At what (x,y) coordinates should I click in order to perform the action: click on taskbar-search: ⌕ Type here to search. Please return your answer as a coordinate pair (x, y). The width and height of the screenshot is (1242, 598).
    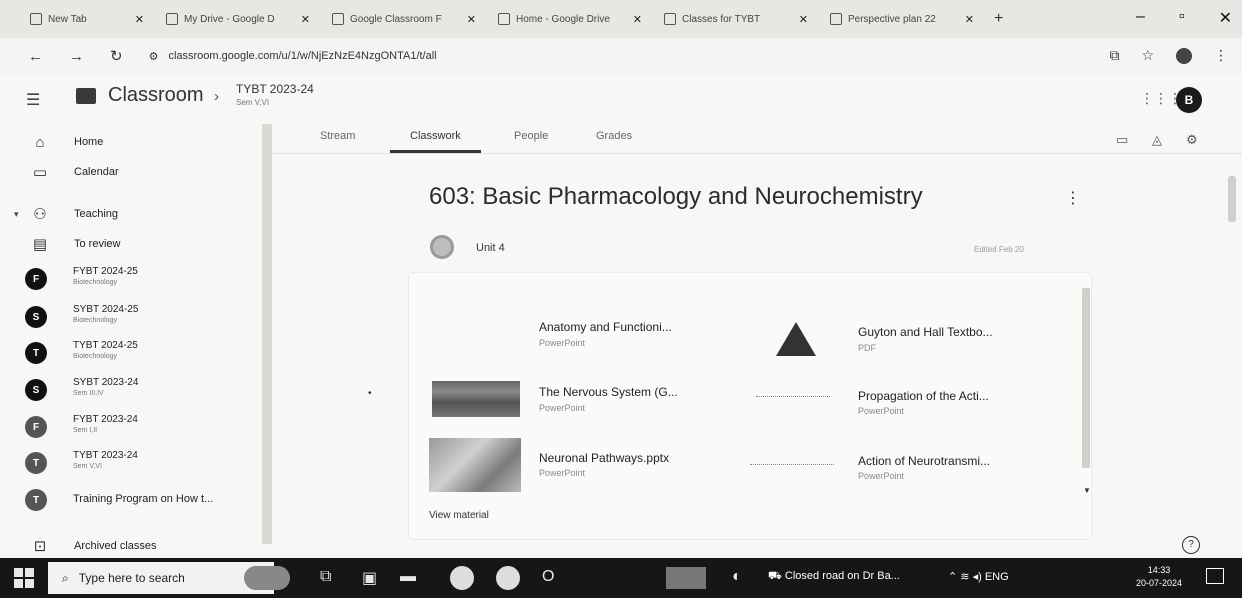
    Looking at the image, I should click on (161, 578).